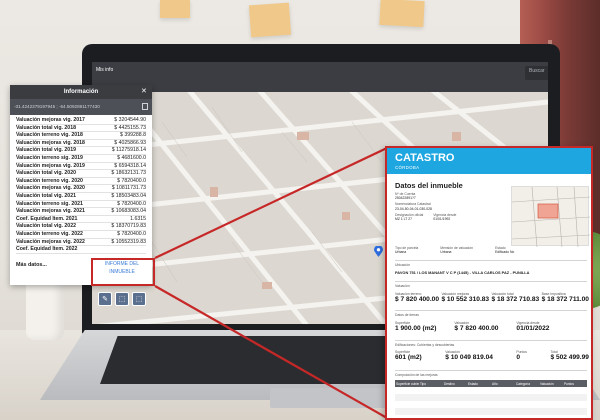  I want to click on field-value: 1 900.00 (m2), so click(416, 329).